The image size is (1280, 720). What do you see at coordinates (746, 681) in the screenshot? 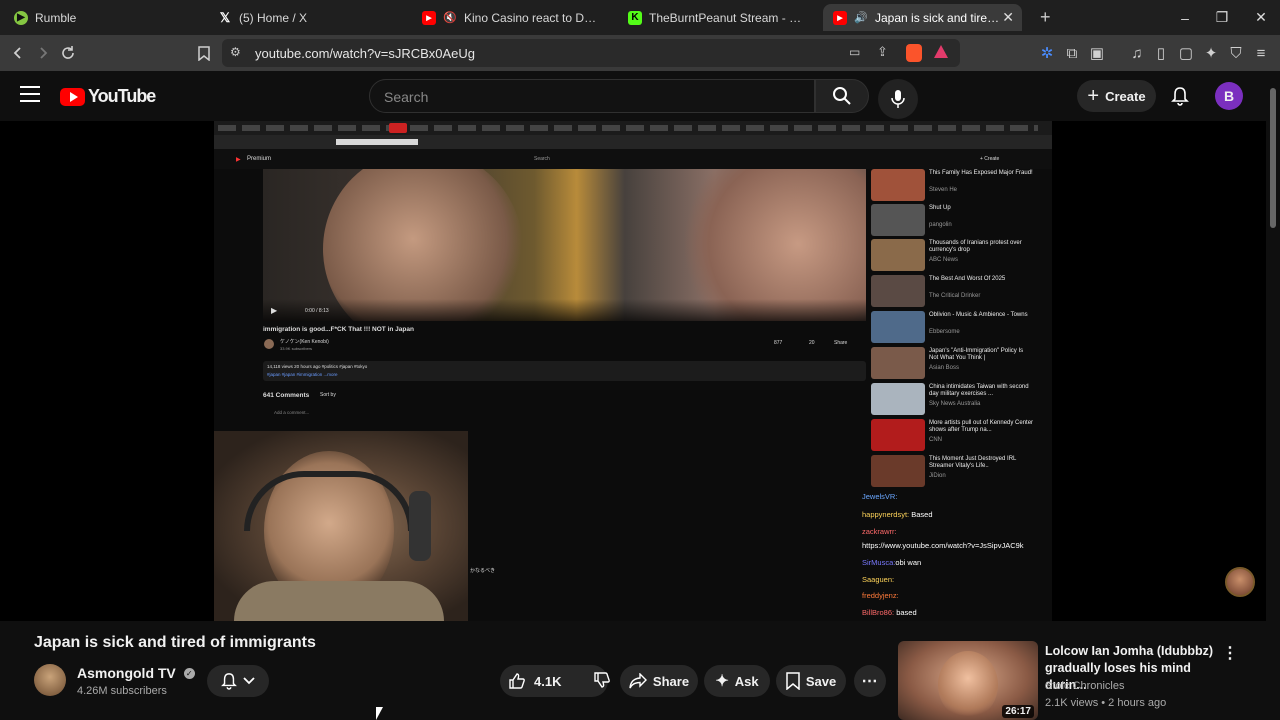
I see `ask-label: Ask` at bounding box center [746, 681].